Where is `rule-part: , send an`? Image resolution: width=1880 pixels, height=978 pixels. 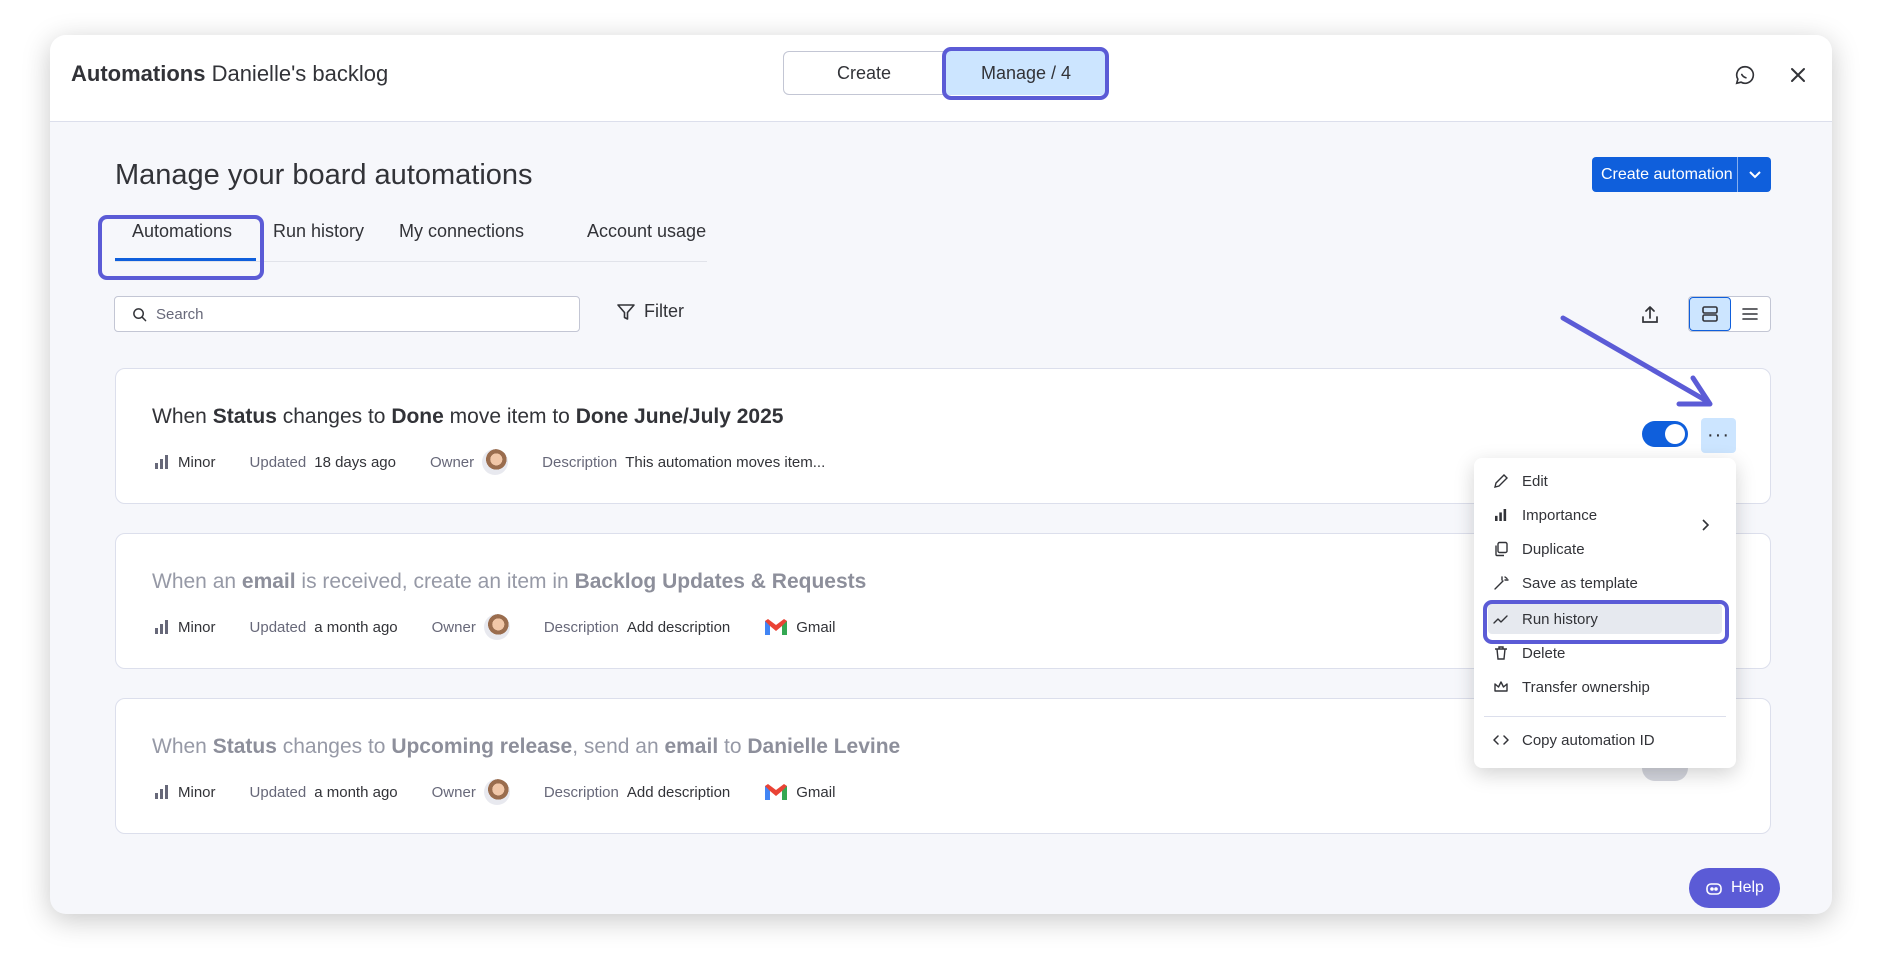
rule-part: , send an is located at coordinates (618, 746).